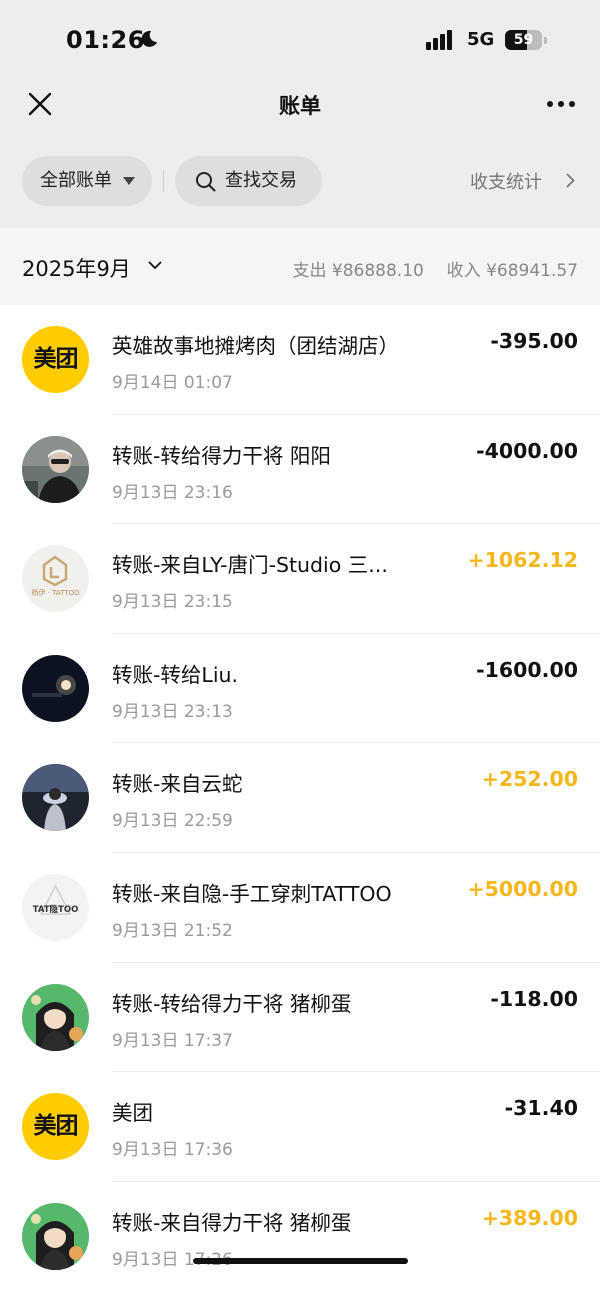  Describe the element at coordinates (105, 40) in the screenshot. I see `status-time: 01:26` at that location.